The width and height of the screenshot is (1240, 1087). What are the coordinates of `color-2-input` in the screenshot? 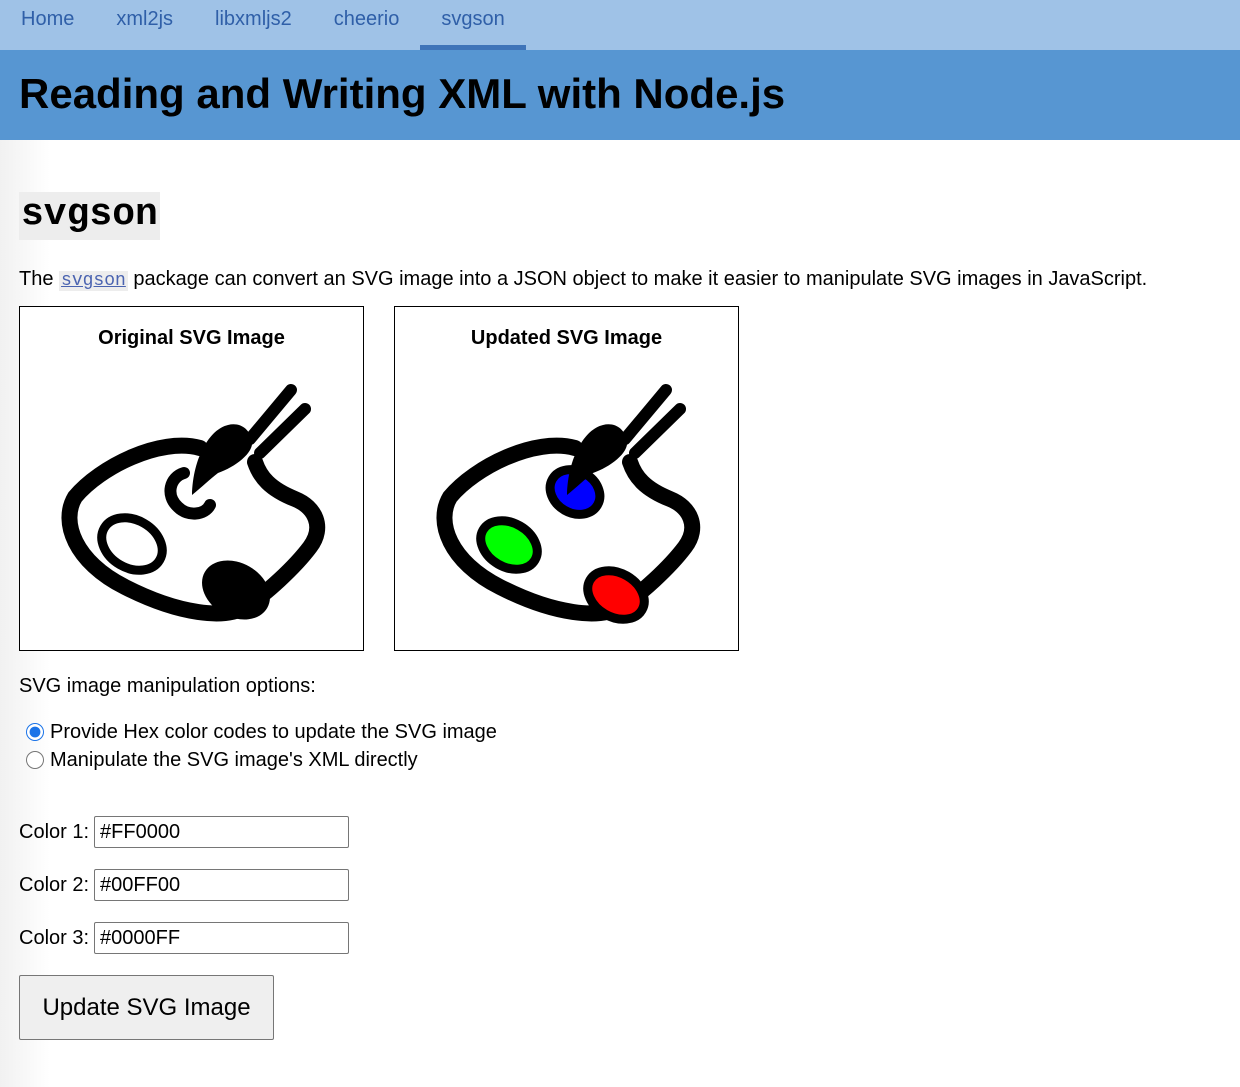 It's located at (222, 885).